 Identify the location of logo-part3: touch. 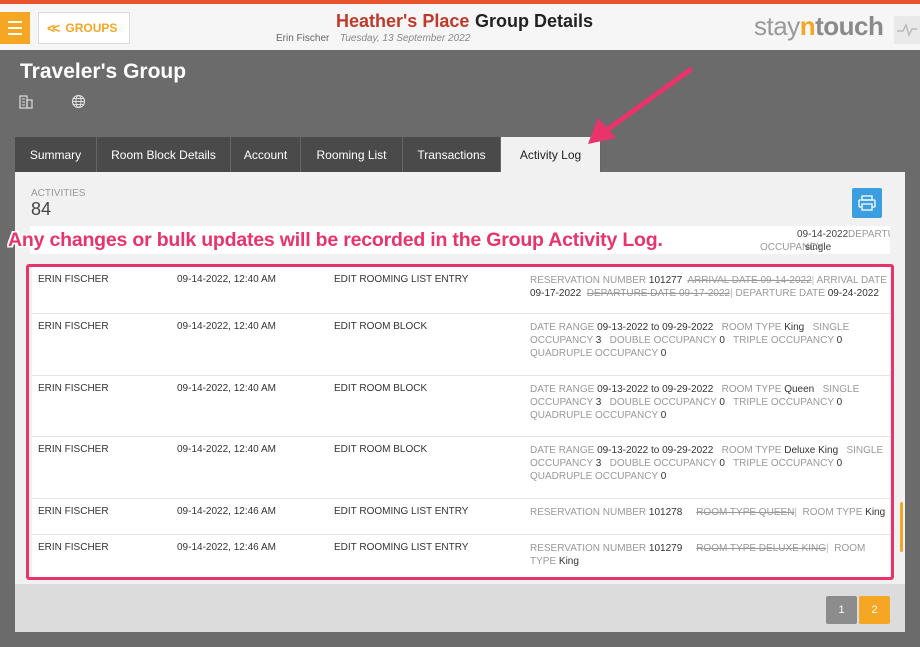
(849, 26).